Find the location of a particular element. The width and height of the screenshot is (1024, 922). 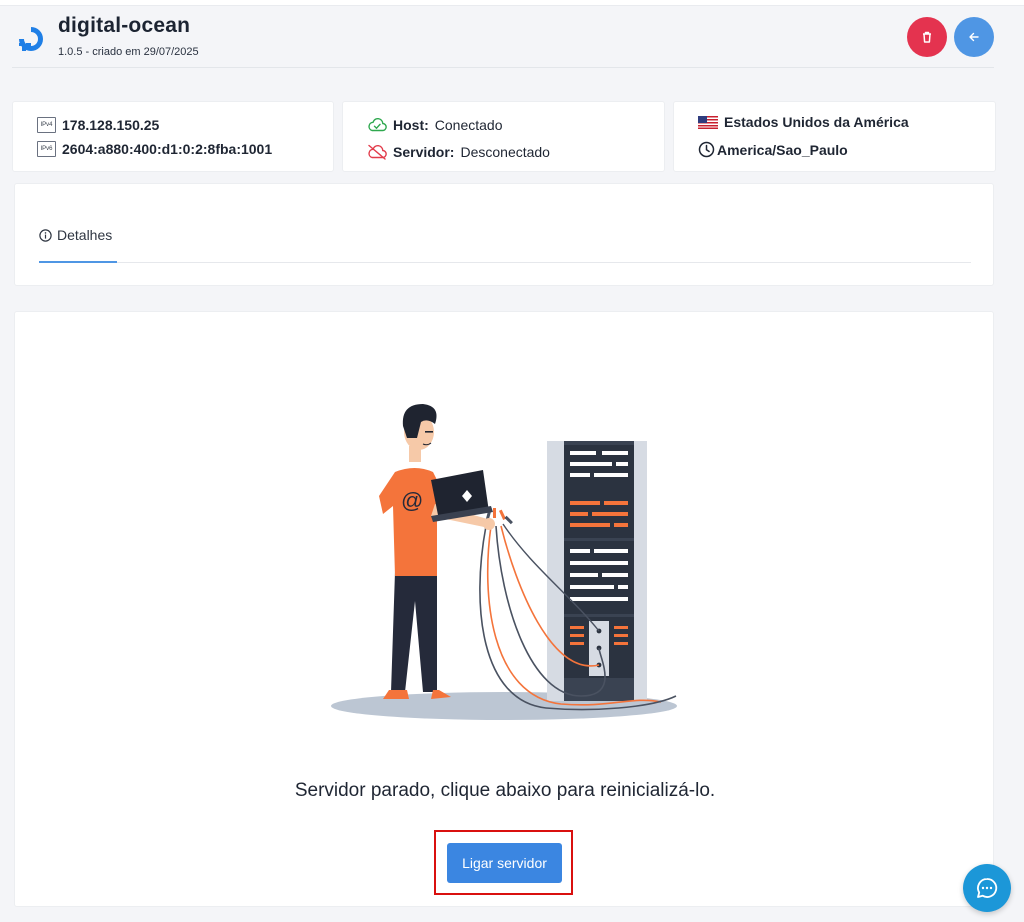

ipv6-address: 2604:a880:400:d1:0:2:8fba:1001 is located at coordinates (167, 149).